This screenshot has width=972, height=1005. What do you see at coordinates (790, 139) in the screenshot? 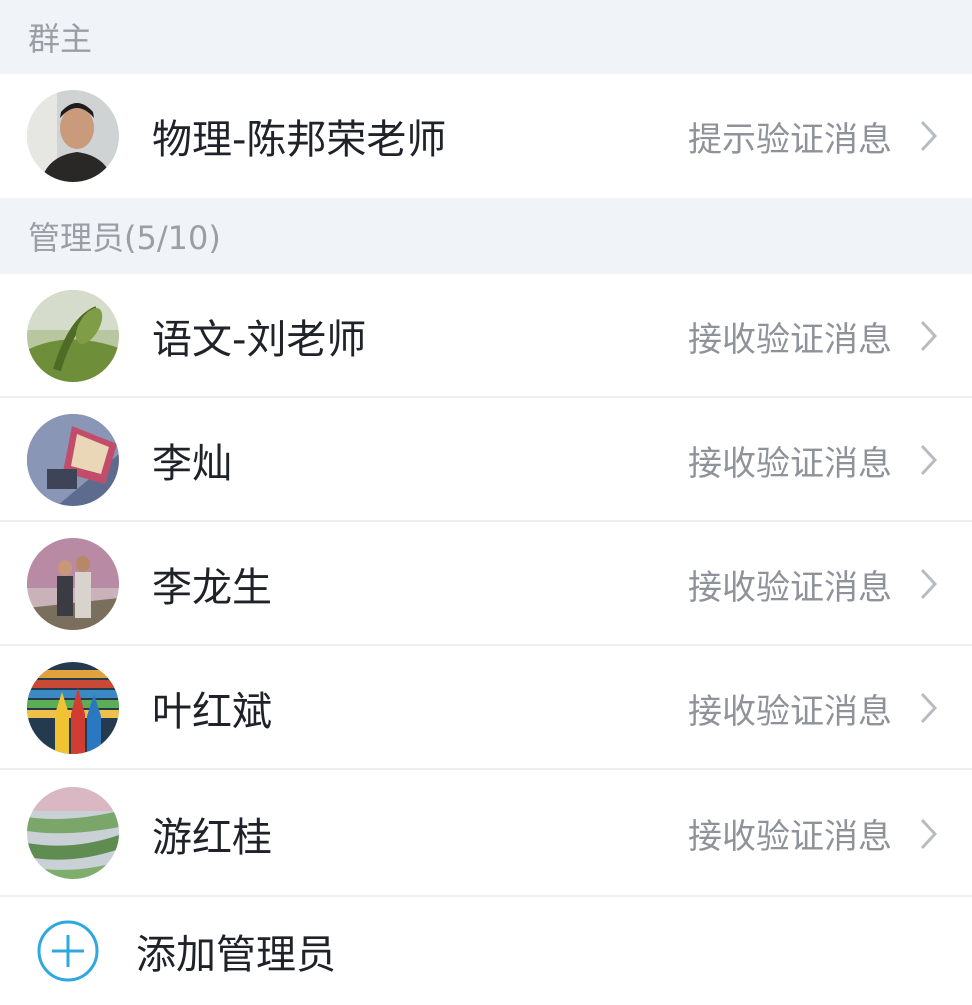
I see `verification-status: 提示验证消息` at bounding box center [790, 139].